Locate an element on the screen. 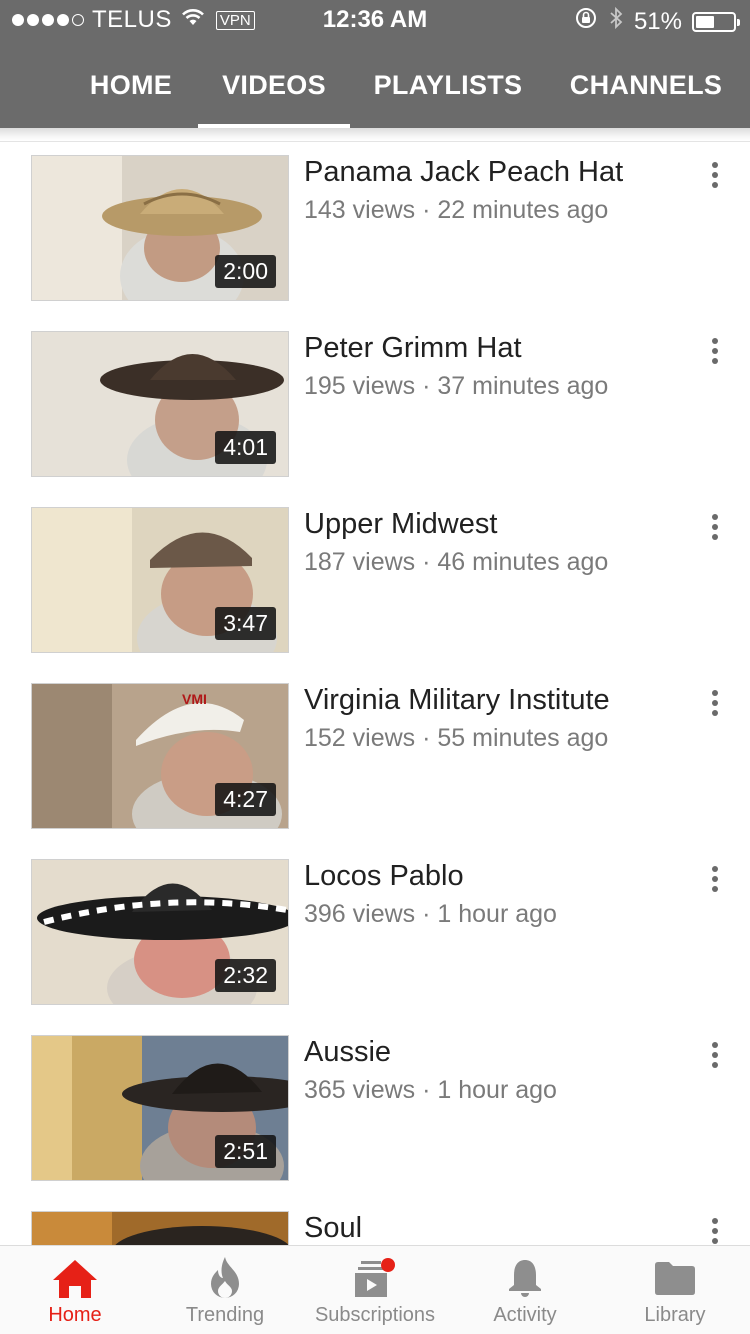 The width and height of the screenshot is (750, 1334). header-shadow is located at coordinates (375, 135).